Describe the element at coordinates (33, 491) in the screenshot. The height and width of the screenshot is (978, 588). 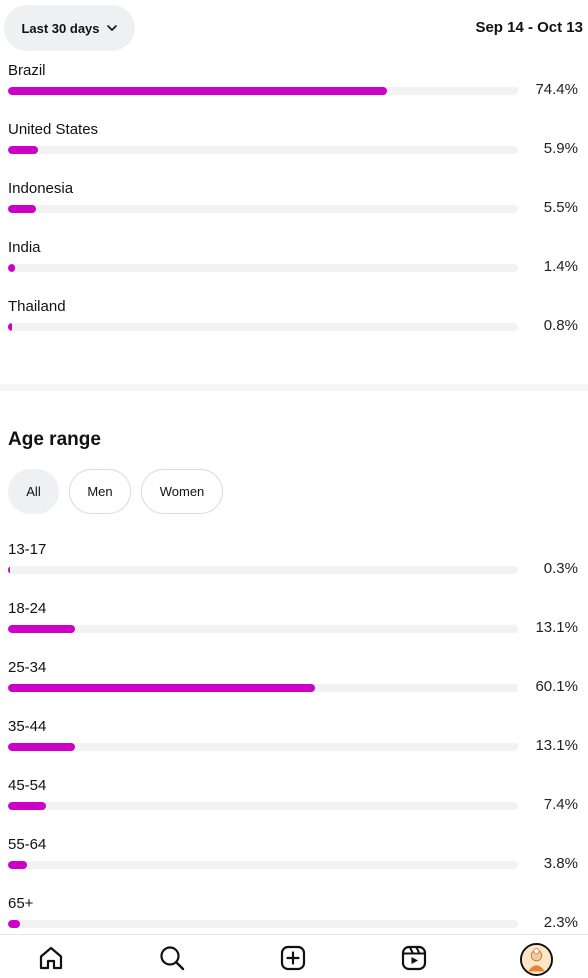
I see `filter-chip-all: All` at that location.